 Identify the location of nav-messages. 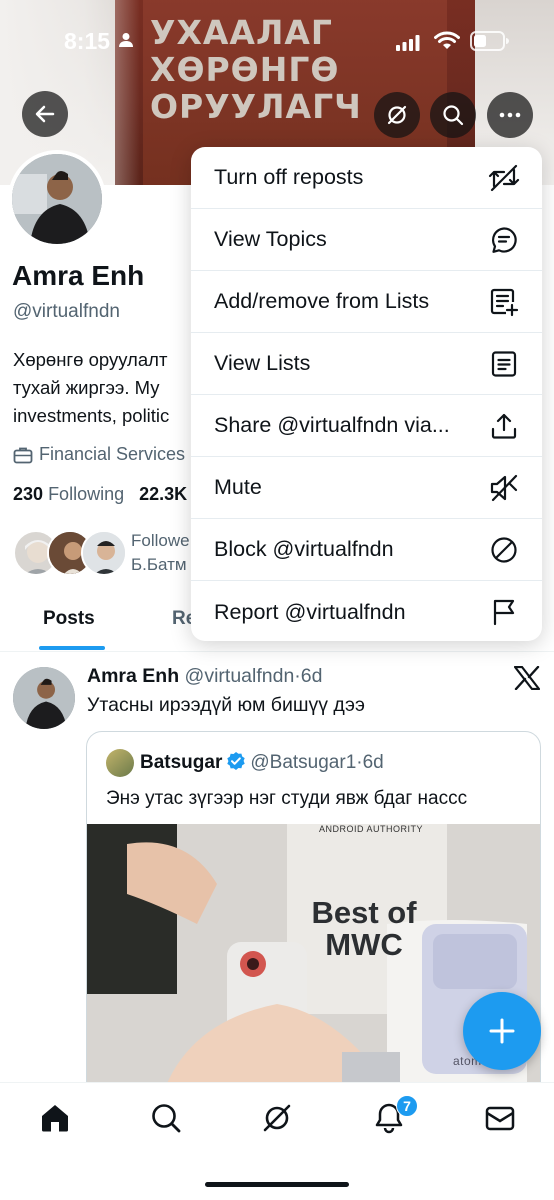
(500, 1118).